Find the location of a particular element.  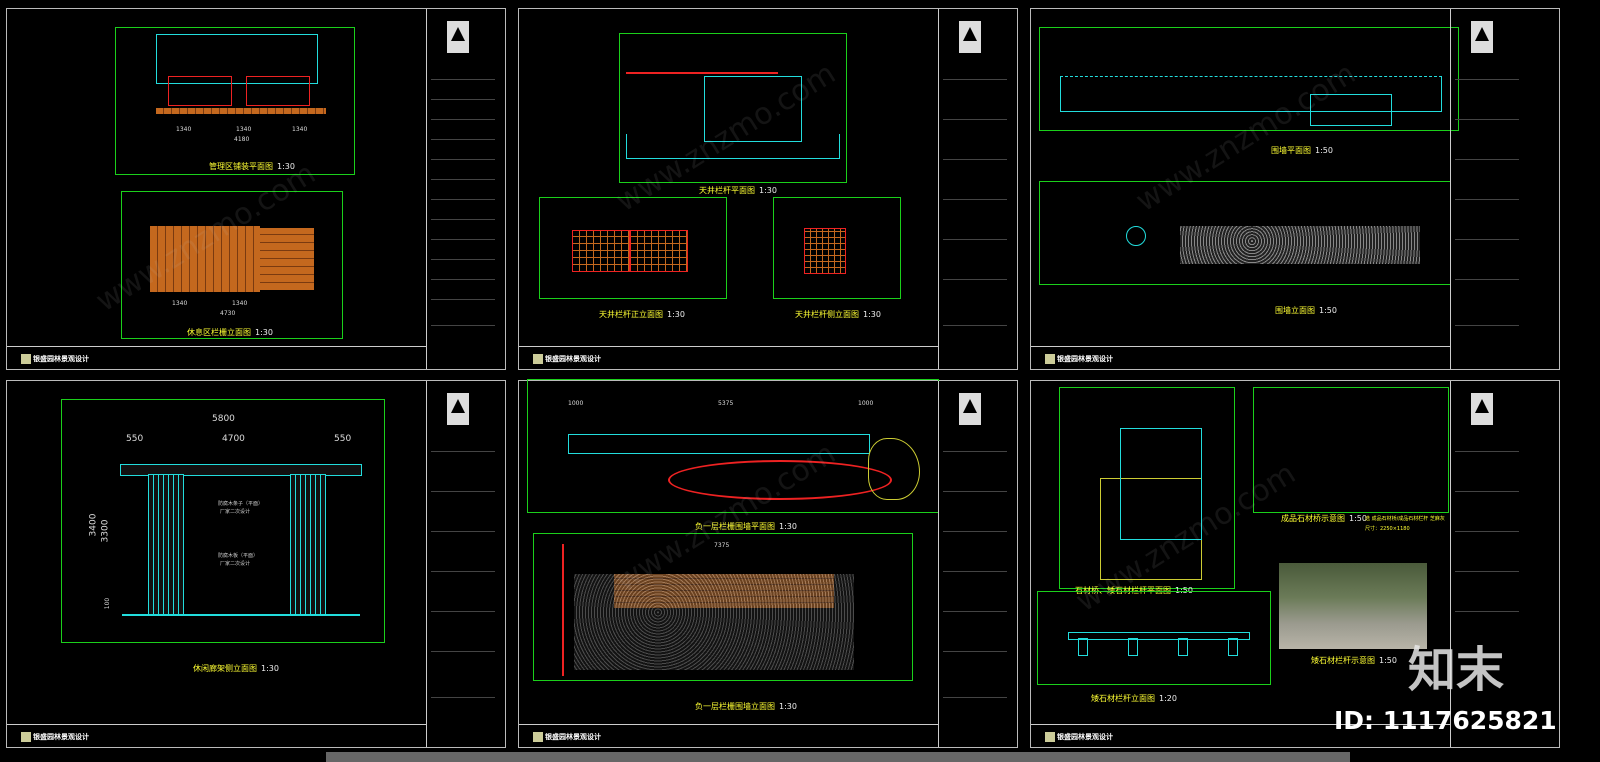

caption-low-railing: 矮石材栏杆立面图 1:20 is located at coordinates (1134, 698).